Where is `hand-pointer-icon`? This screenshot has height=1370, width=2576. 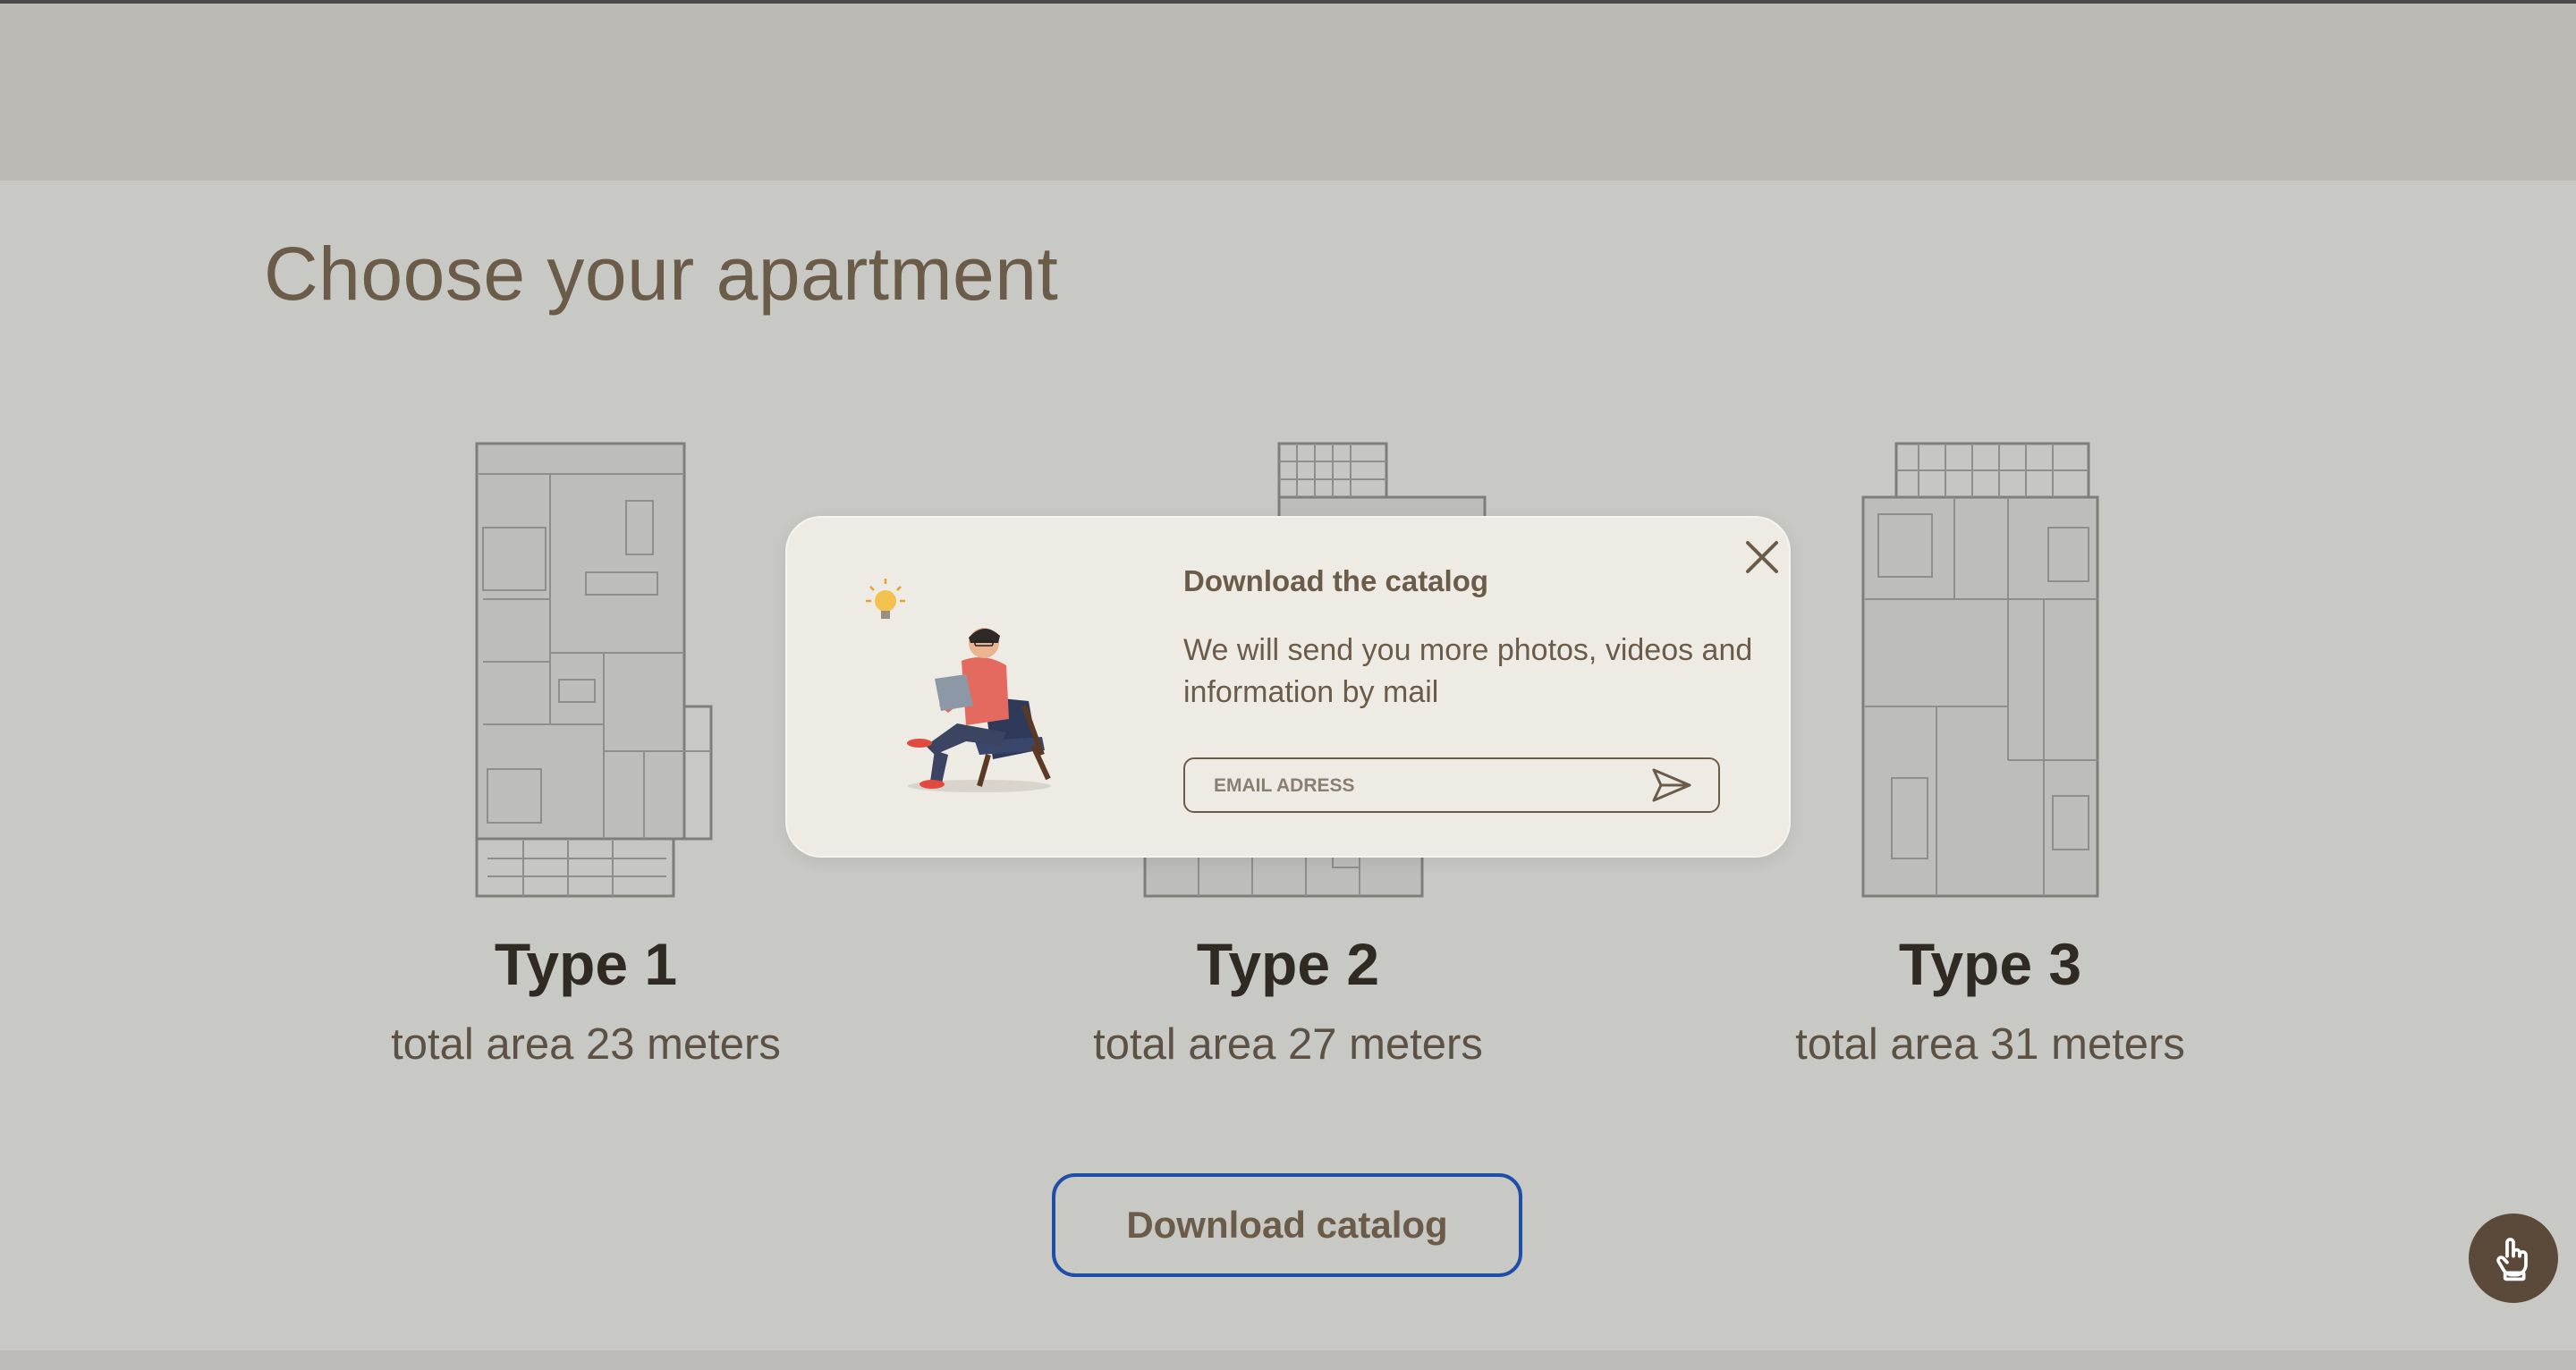 hand-pointer-icon is located at coordinates (2512, 1259).